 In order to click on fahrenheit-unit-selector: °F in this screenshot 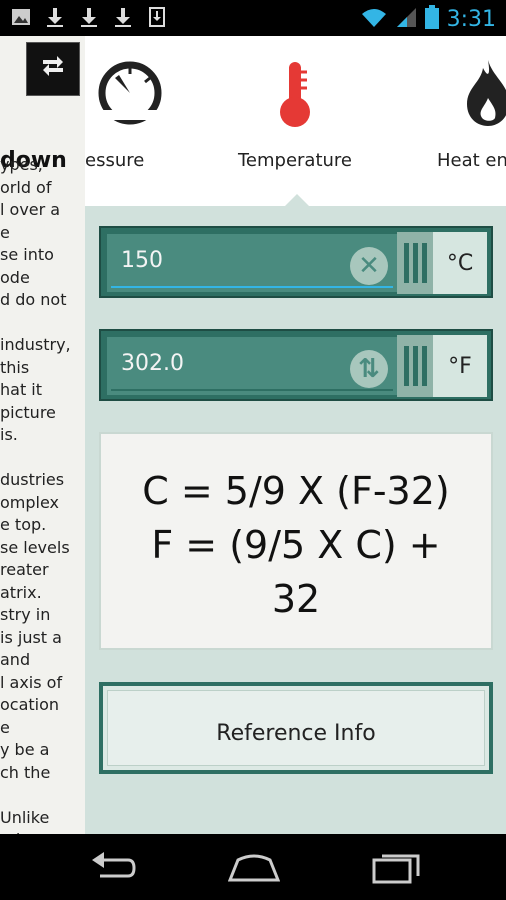, I will do `click(442, 366)`.